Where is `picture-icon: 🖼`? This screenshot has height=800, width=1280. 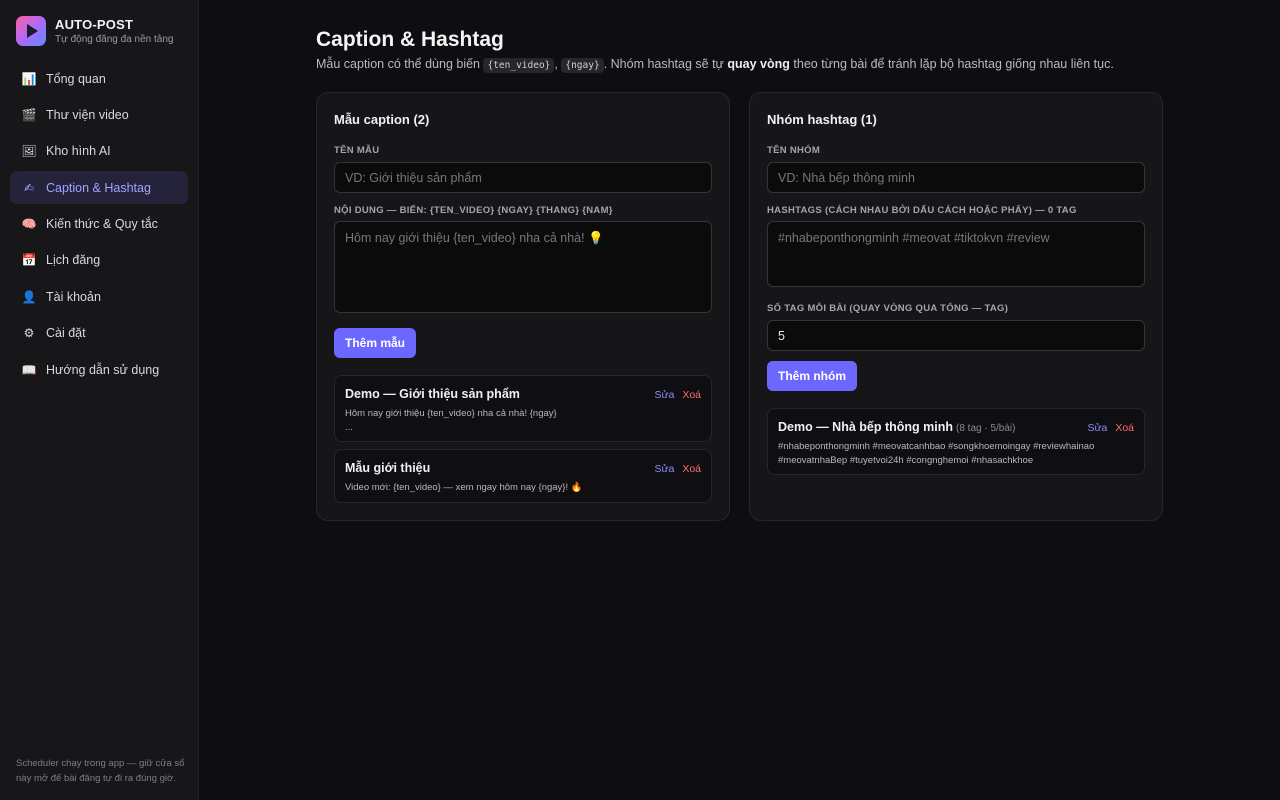
picture-icon: 🖼 is located at coordinates (29, 151).